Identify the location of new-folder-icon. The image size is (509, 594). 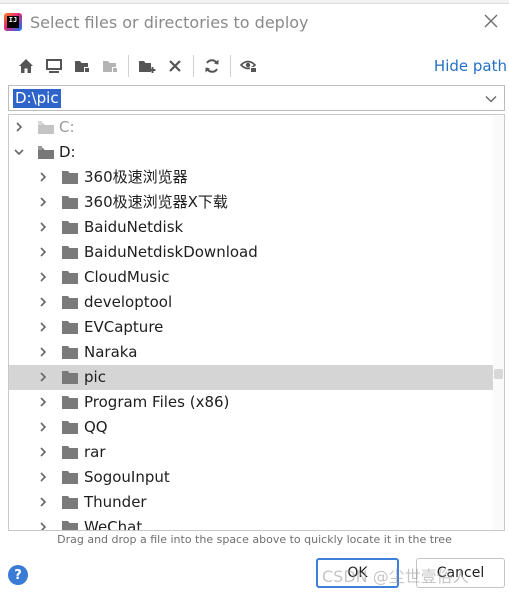
(147, 67).